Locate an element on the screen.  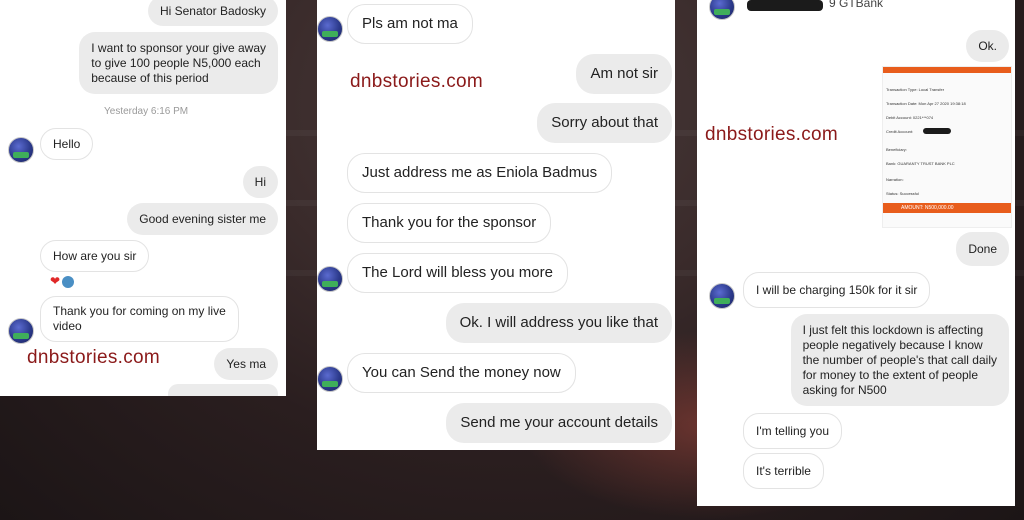
message-bubble: Just address me as Eniola Badmus is located at coordinates (480, 173).